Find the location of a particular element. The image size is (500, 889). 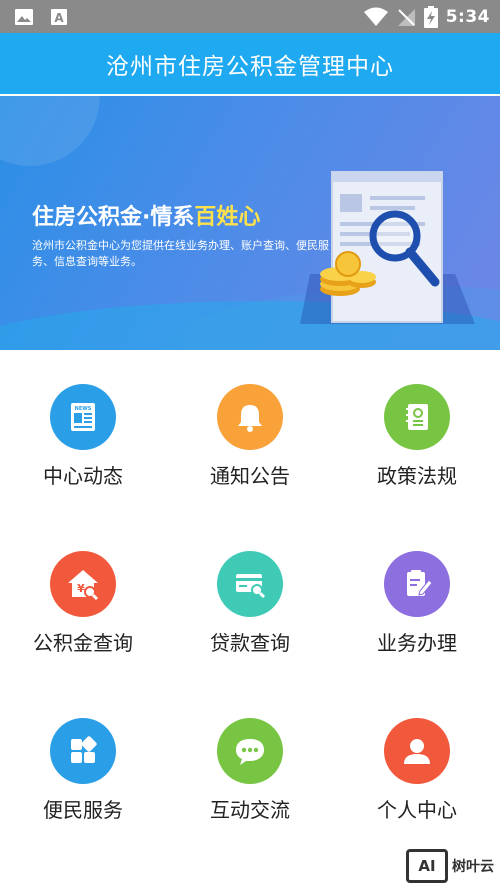

business-edit-icon is located at coordinates (417, 584).